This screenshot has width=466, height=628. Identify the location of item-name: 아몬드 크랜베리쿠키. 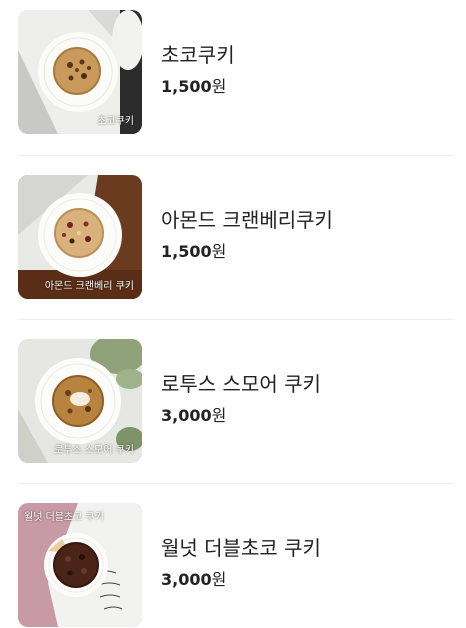
(247, 220).